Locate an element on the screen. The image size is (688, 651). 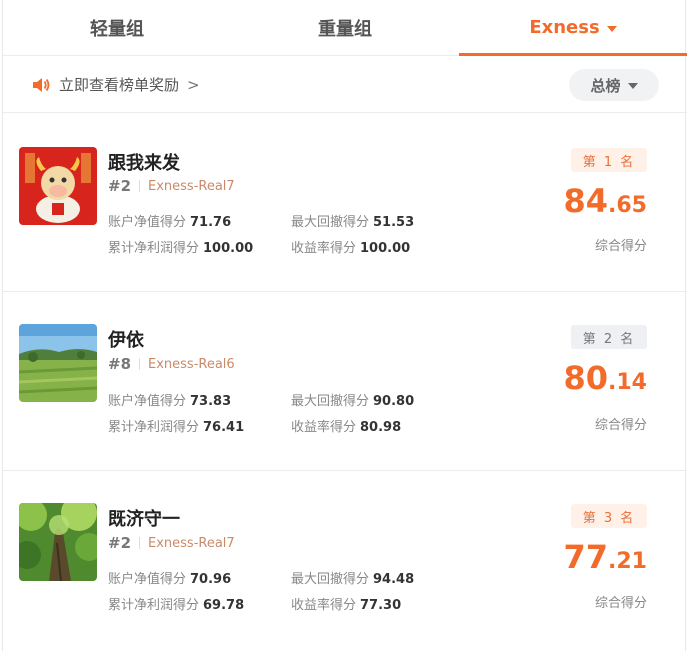
tree-avatar-icon is located at coordinates (58, 542).